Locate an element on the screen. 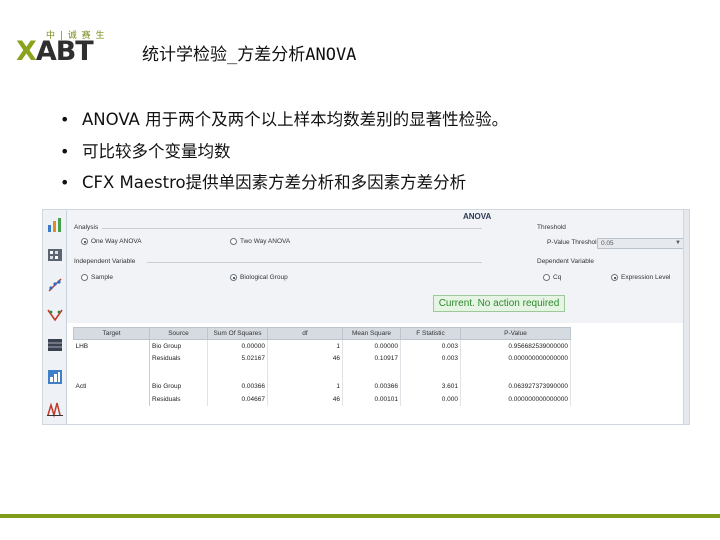 This screenshot has height=540, width=720. radio-label: One Way ANOVA is located at coordinates (116, 241).